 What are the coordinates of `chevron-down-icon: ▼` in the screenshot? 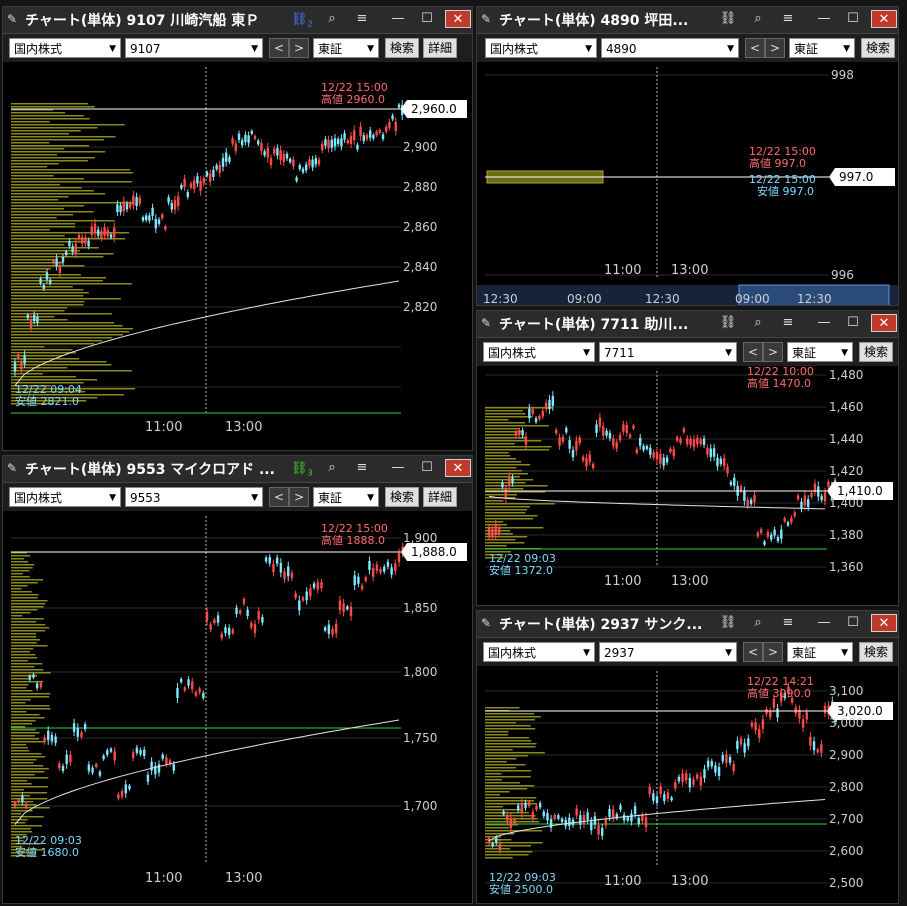 It's located at (730, 49).